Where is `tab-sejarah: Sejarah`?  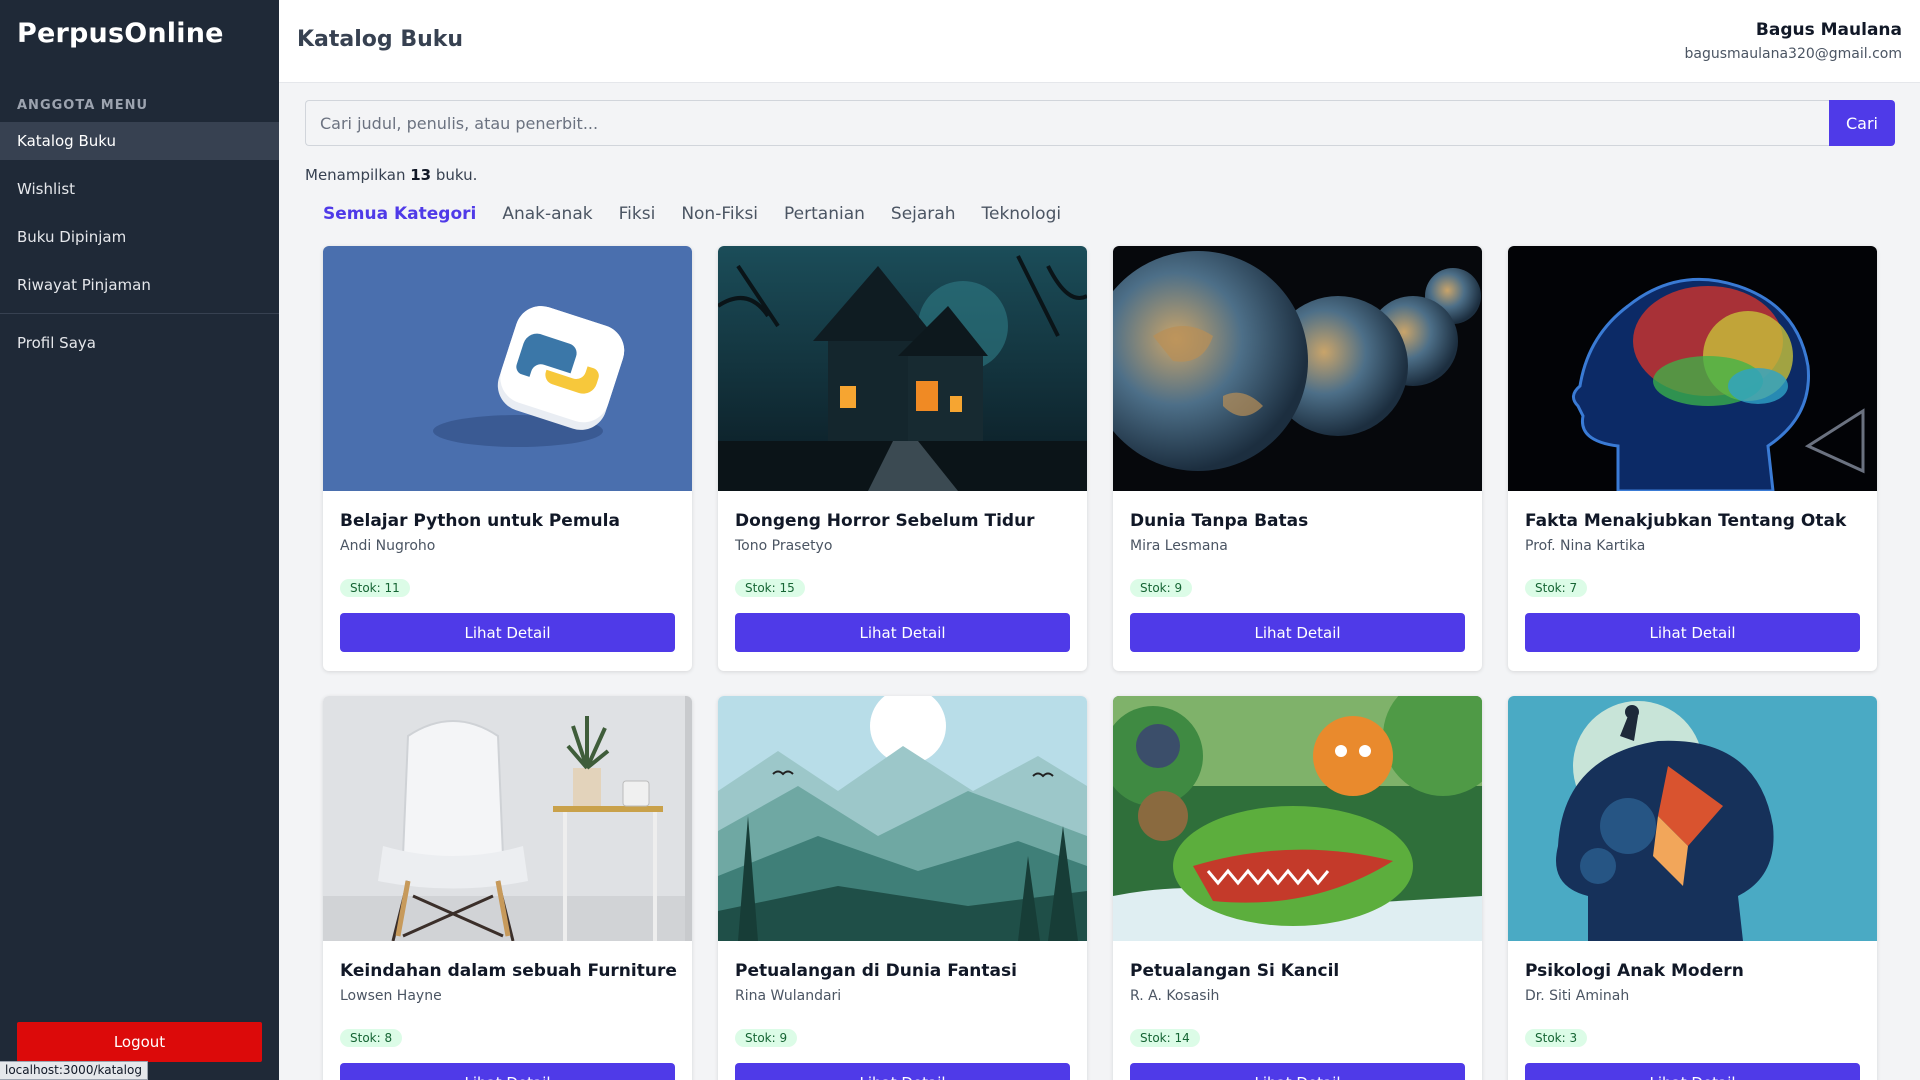 tab-sejarah: Sejarah is located at coordinates (923, 214).